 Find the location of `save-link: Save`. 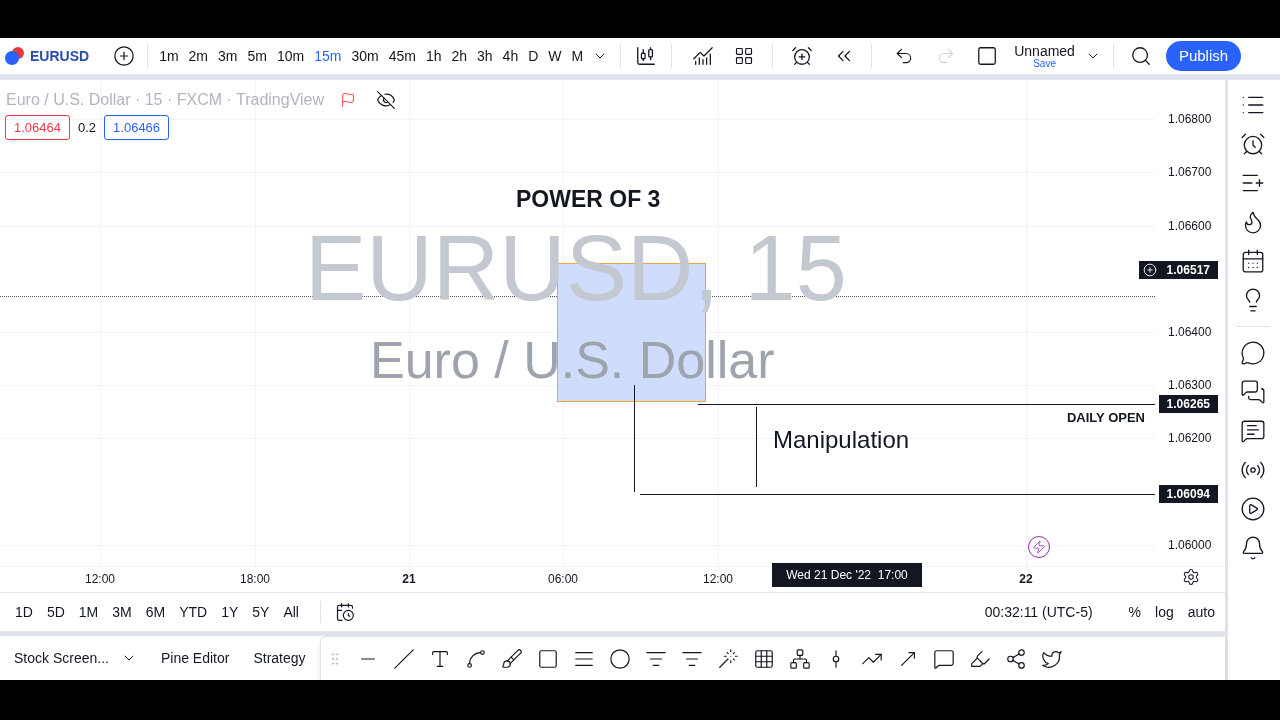

save-link: Save is located at coordinates (1044, 63).